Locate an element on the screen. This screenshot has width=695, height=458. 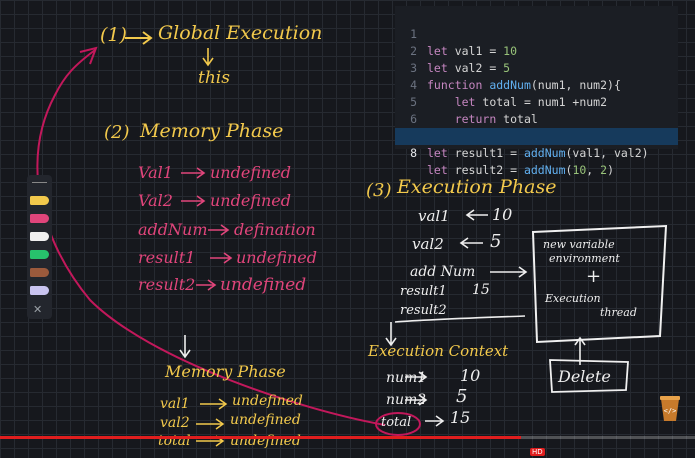
execution-row-name: result1 is located at coordinates (423, 291).